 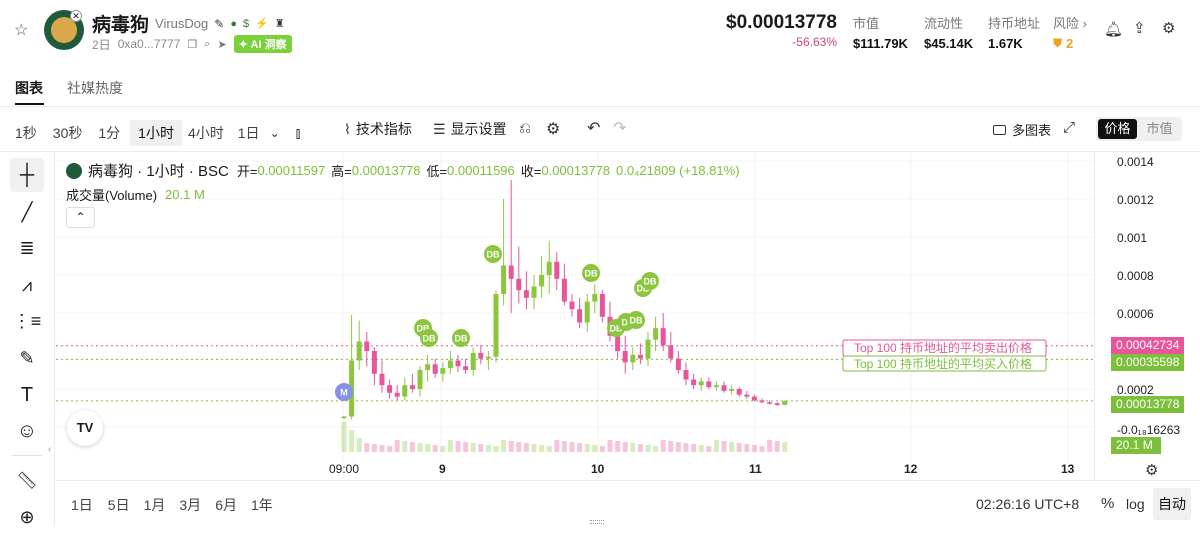 What do you see at coordinates (119, 505) in the screenshot?
I see `range-5d: 5日` at bounding box center [119, 505].